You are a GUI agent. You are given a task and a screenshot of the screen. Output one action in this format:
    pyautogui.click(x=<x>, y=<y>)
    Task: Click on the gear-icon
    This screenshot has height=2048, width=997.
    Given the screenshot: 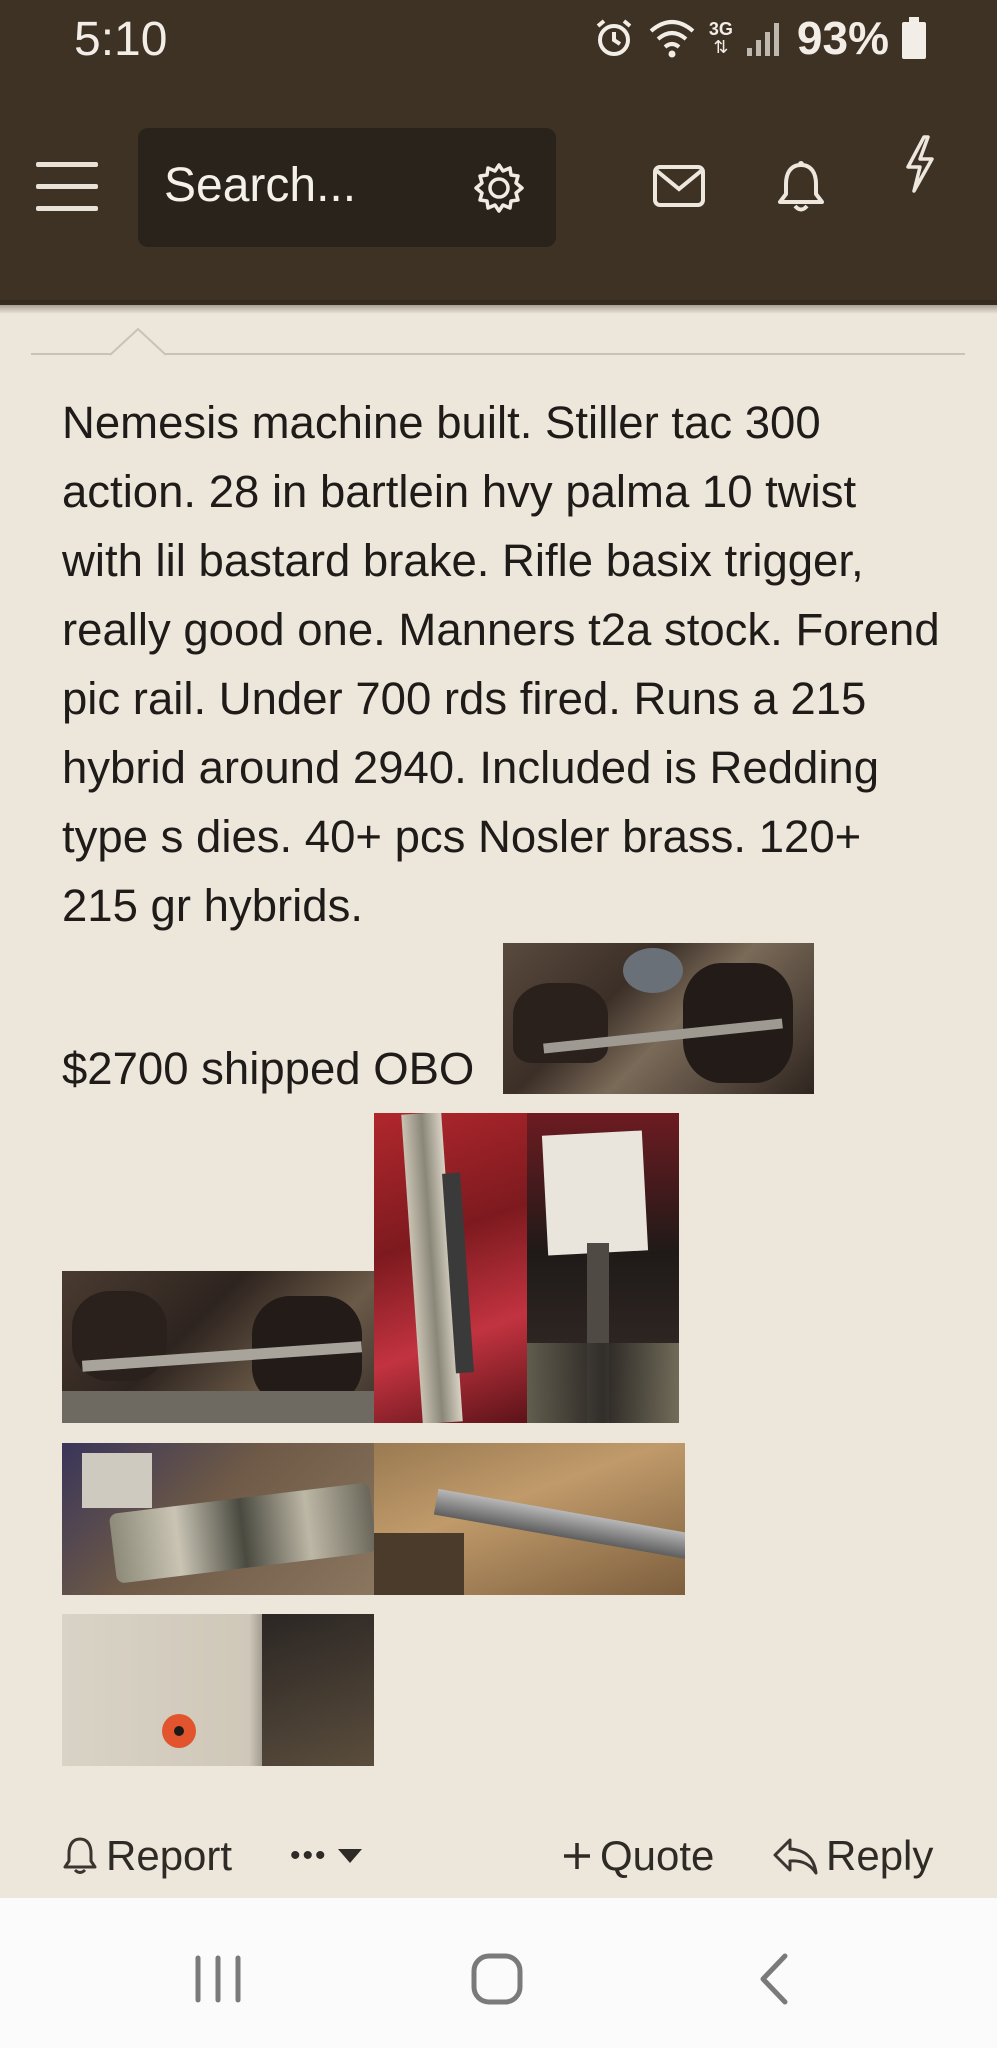 What is the action you would take?
    pyautogui.click(x=499, y=188)
    